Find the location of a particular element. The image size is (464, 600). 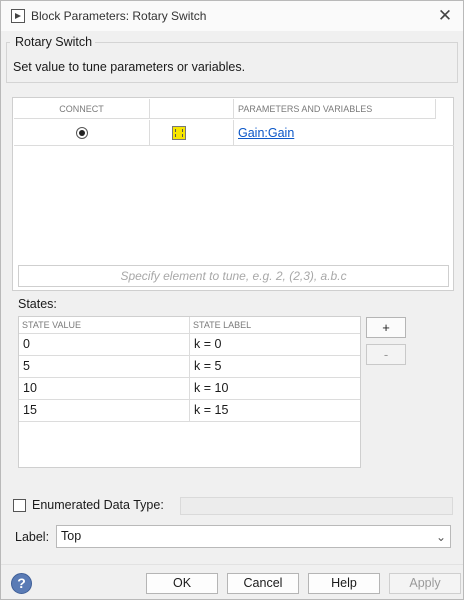

param-link-gain: Gain:Gain is located at coordinates (266, 133).